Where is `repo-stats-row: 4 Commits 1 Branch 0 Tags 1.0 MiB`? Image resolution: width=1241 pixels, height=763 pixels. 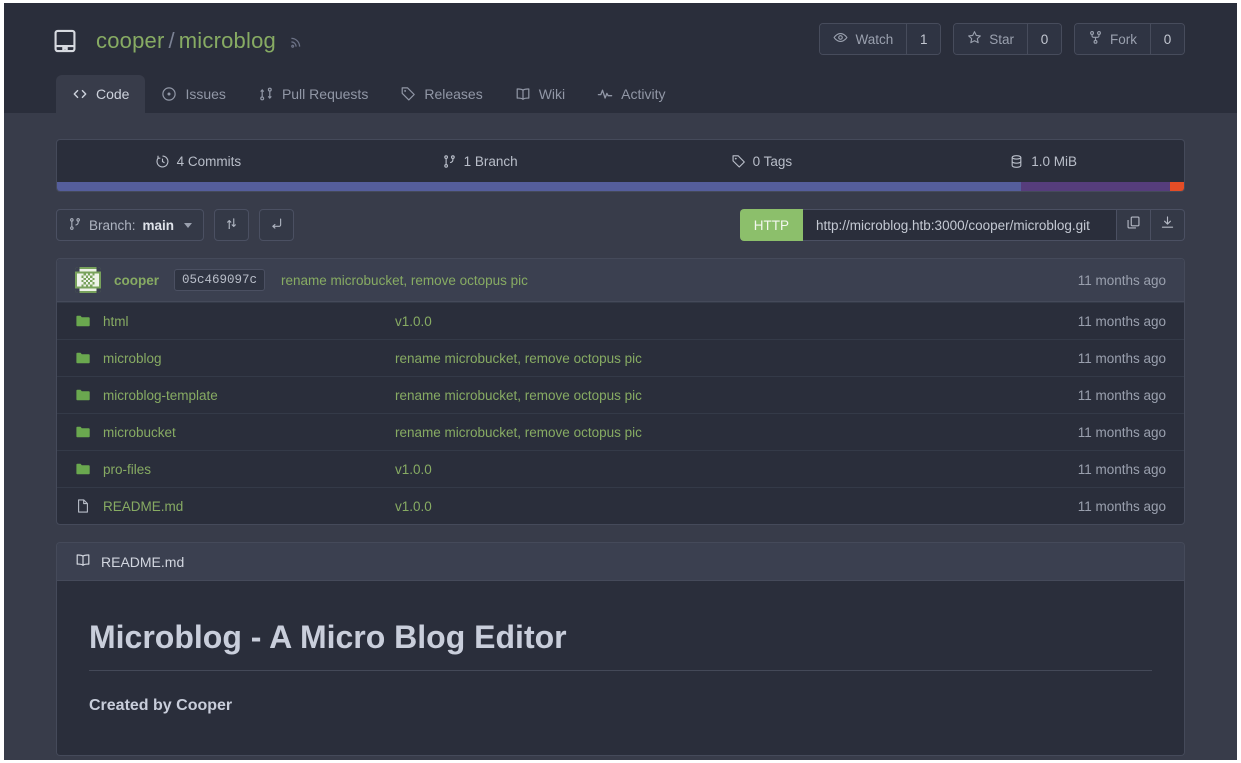
repo-stats-row: 4 Commits 1 Branch 0 Tags 1.0 MiB is located at coordinates (620, 161).